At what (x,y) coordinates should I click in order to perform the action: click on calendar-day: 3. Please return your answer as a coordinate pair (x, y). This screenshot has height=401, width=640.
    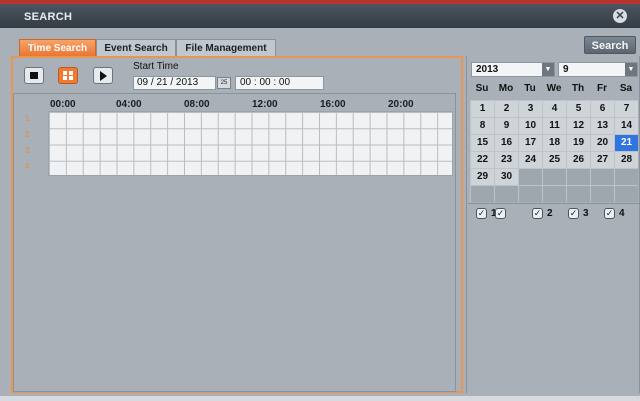
    Looking at the image, I should click on (530, 109).